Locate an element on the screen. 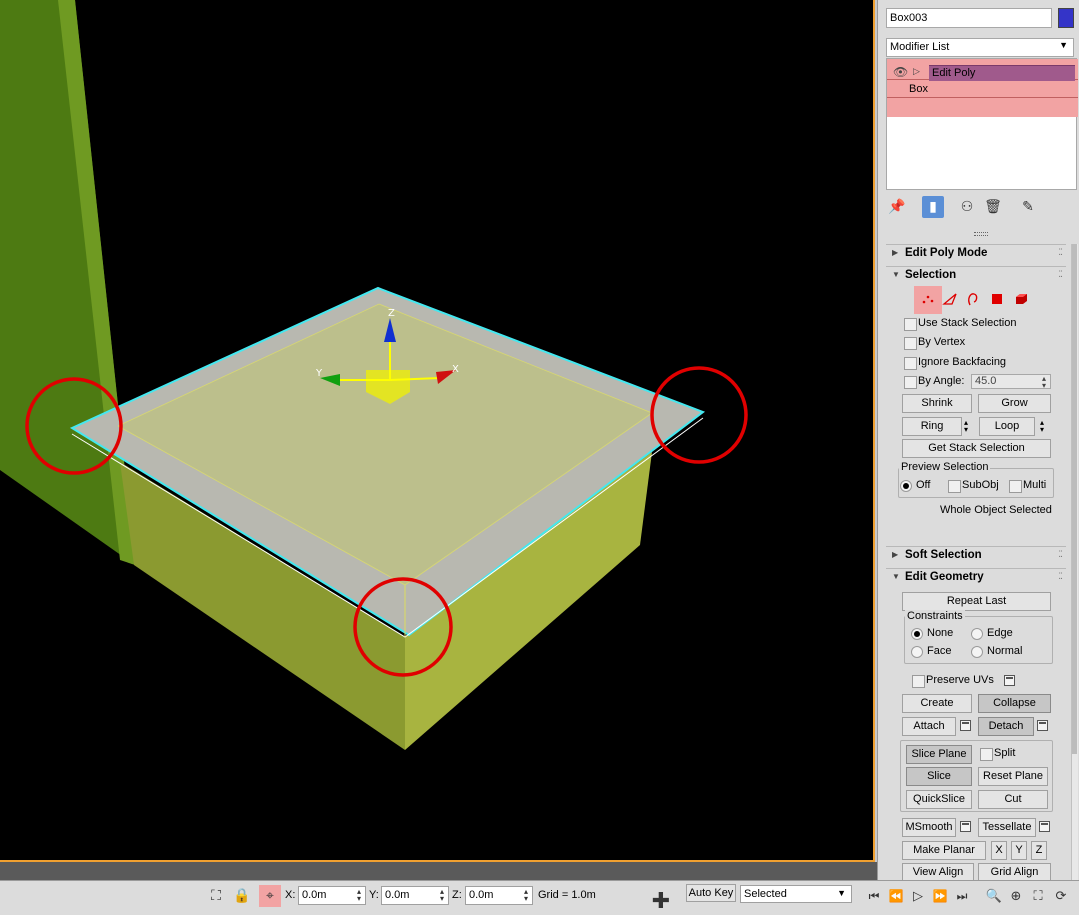 The height and width of the screenshot is (915, 1079). x-coordinate-field: 0.0m is located at coordinates (332, 895).